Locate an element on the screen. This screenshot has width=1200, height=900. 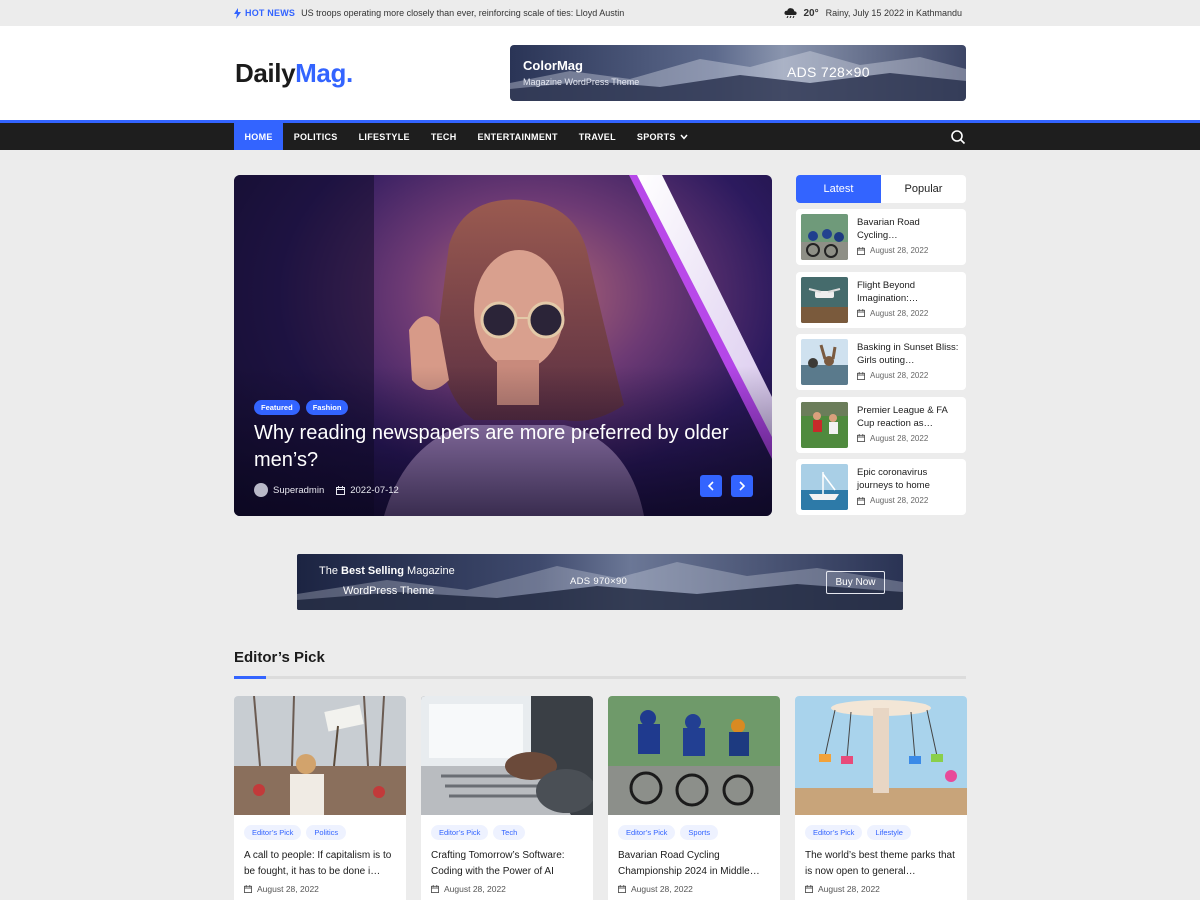
nav-item-sports: SPORTS is located at coordinates (662, 136).